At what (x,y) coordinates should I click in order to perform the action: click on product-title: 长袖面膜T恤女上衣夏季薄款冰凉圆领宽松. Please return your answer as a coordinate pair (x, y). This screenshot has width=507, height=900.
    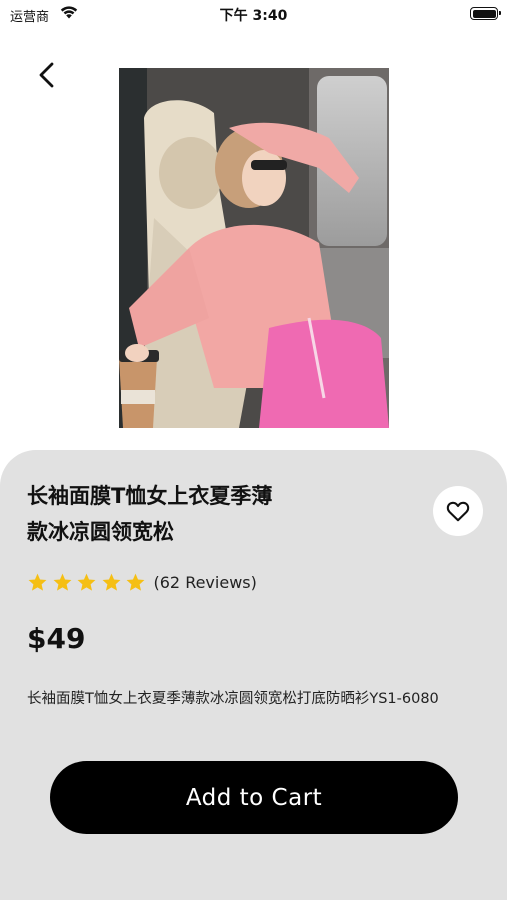
    Looking at the image, I should click on (150, 514).